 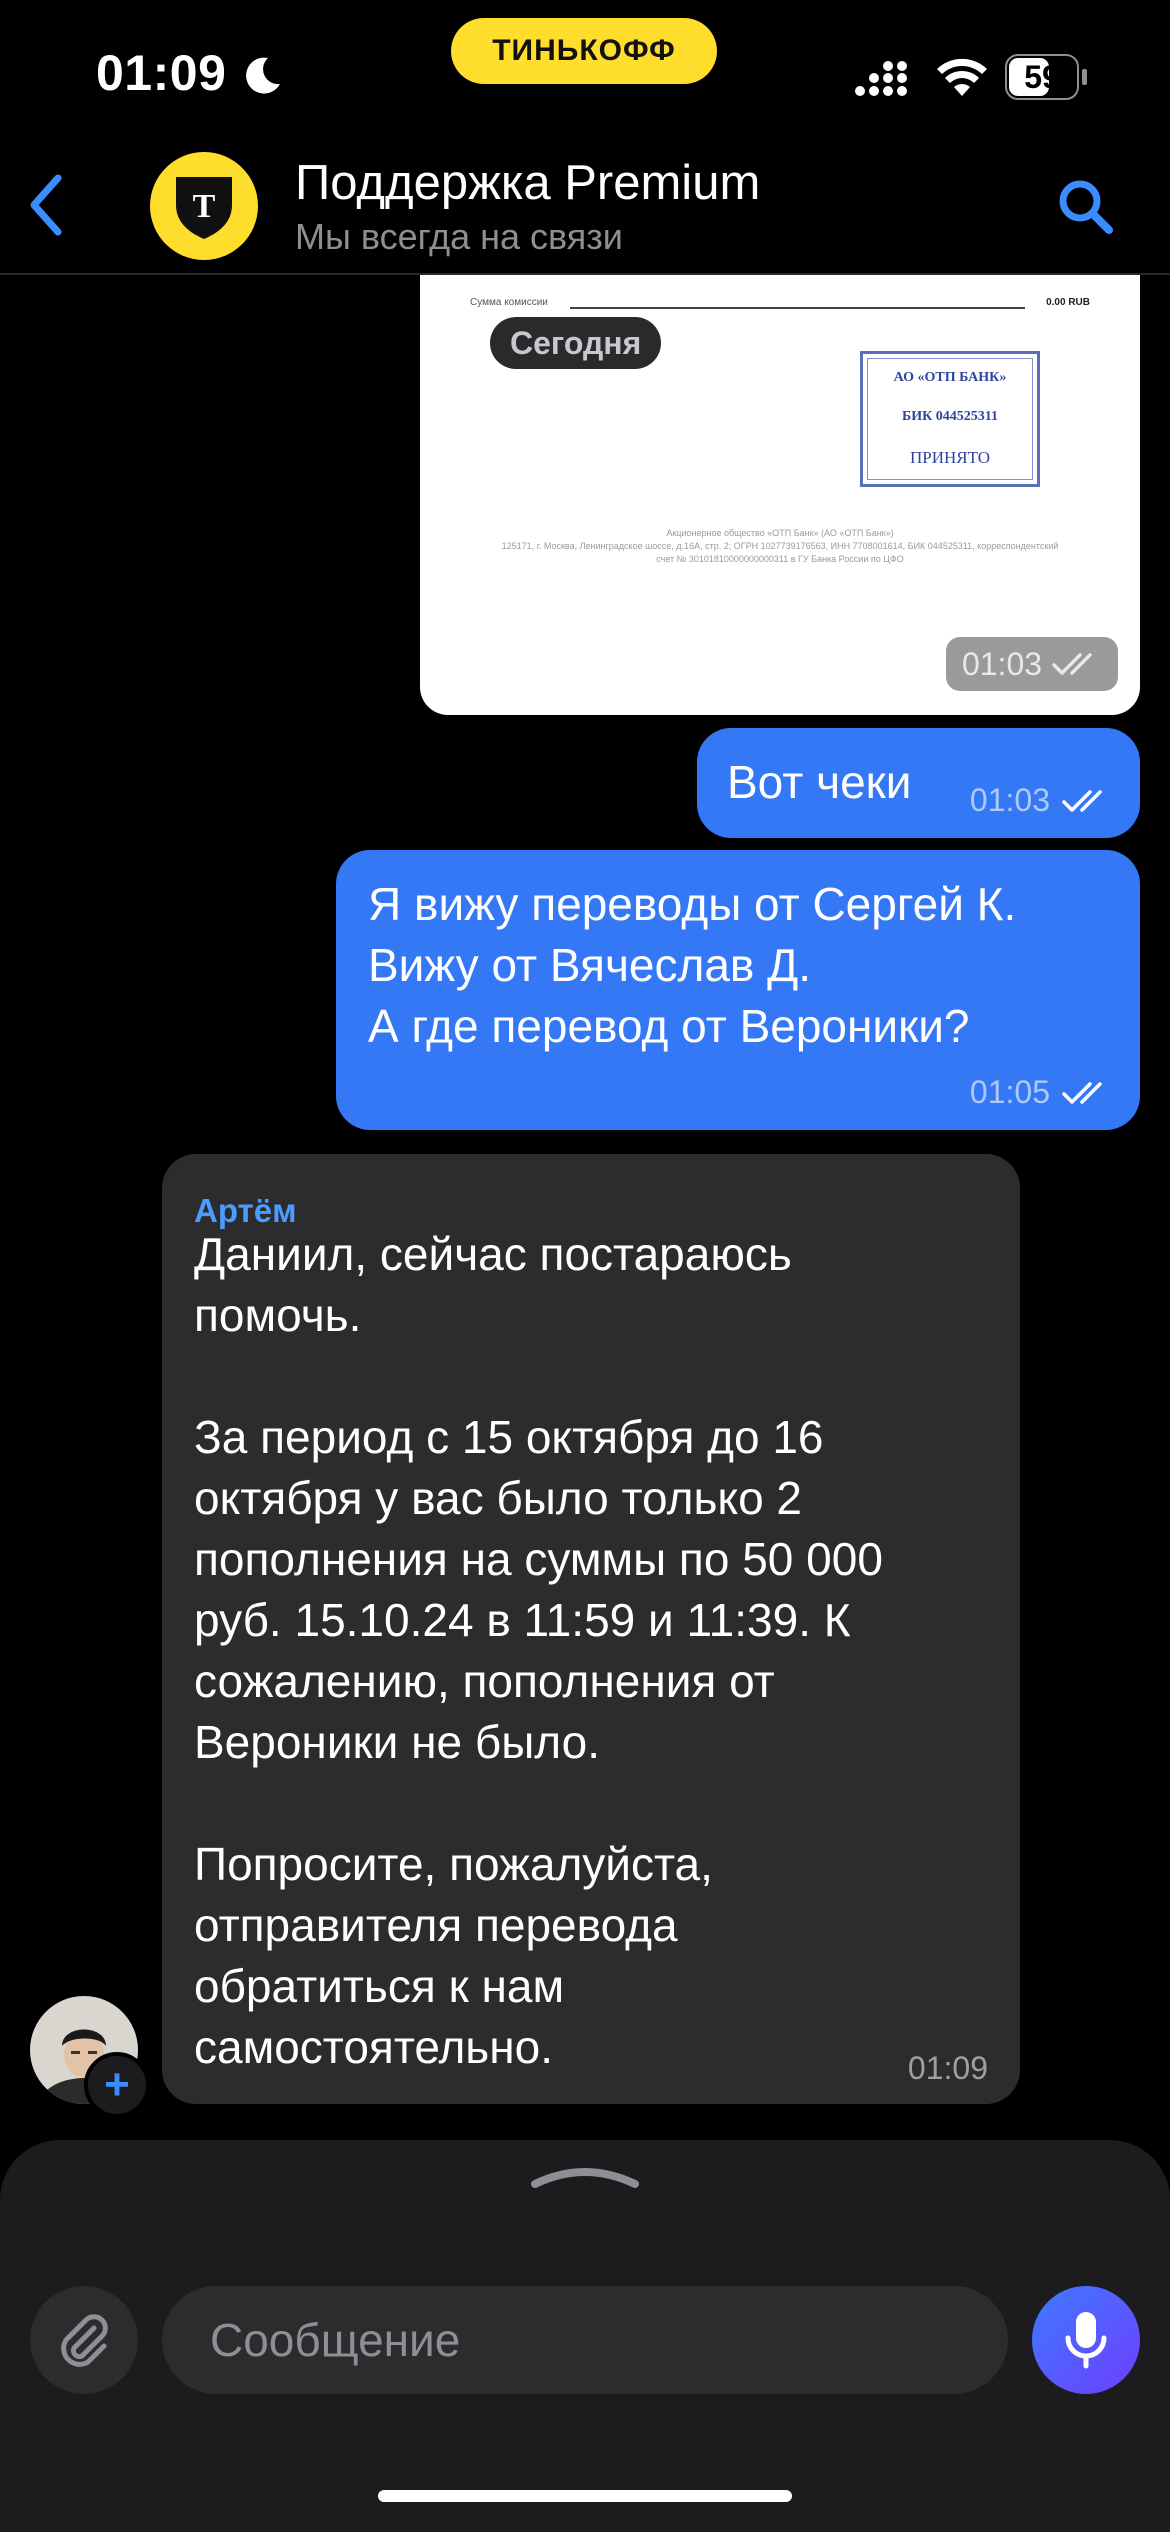 What do you see at coordinates (1068, 302) in the screenshot?
I see `receipt-line-value: 0.00 RUB` at bounding box center [1068, 302].